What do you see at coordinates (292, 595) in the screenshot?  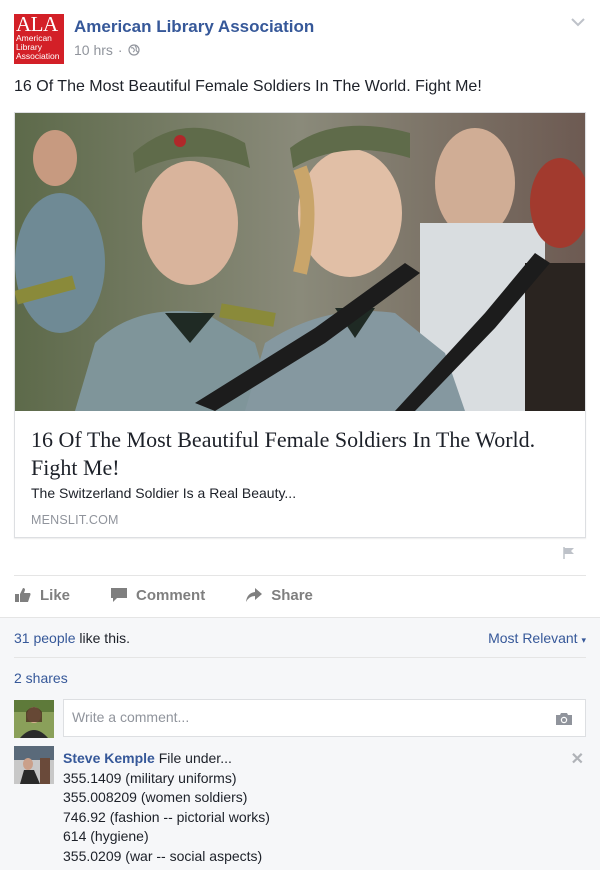 I see `share-label: Share` at bounding box center [292, 595].